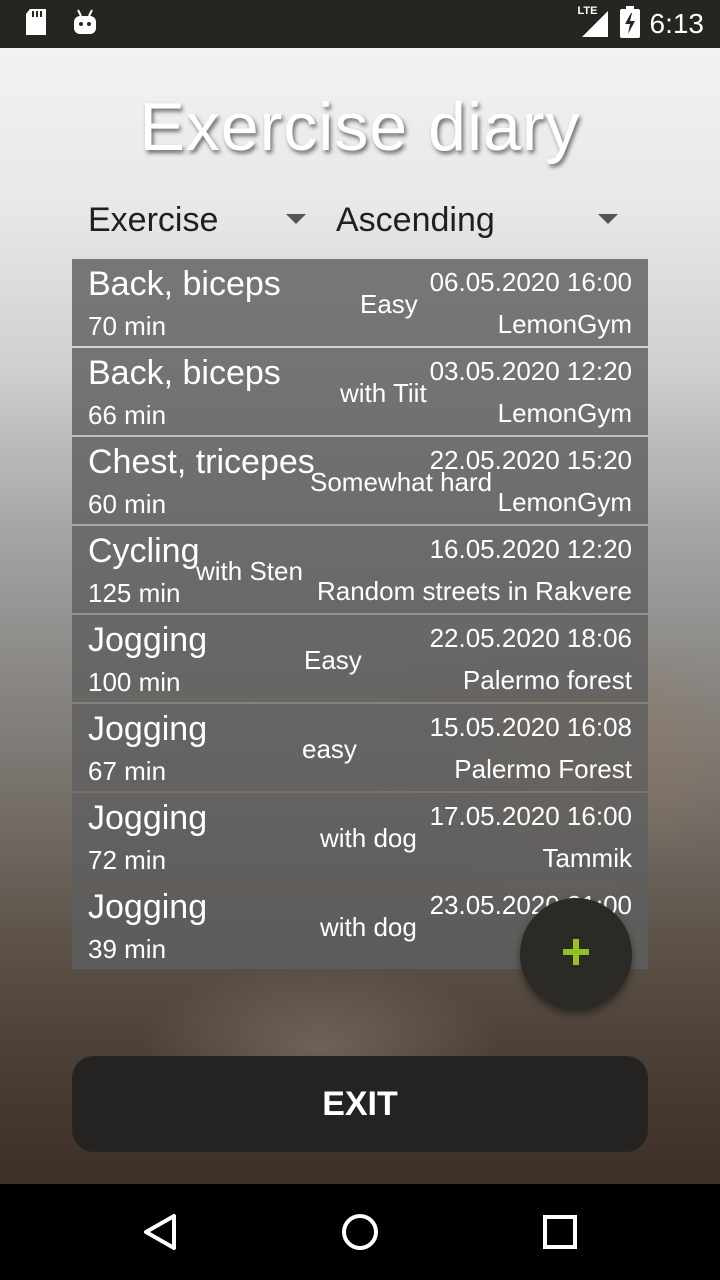 This screenshot has height=1280, width=720. Describe the element at coordinates (530, 282) in the screenshot. I see `exercise-datetime: 06.05.2020 16:00` at that location.